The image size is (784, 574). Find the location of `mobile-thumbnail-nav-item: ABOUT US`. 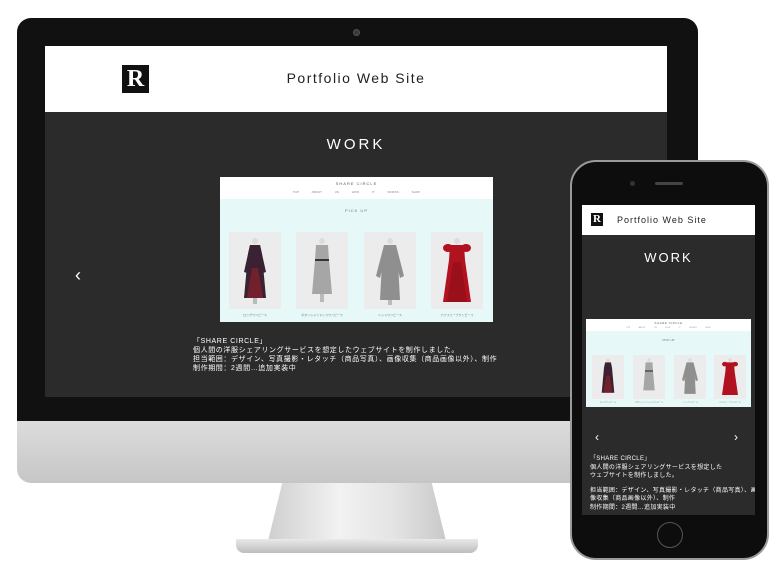

mobile-thumbnail-nav-item: ABOUT US is located at coordinates (647, 328).